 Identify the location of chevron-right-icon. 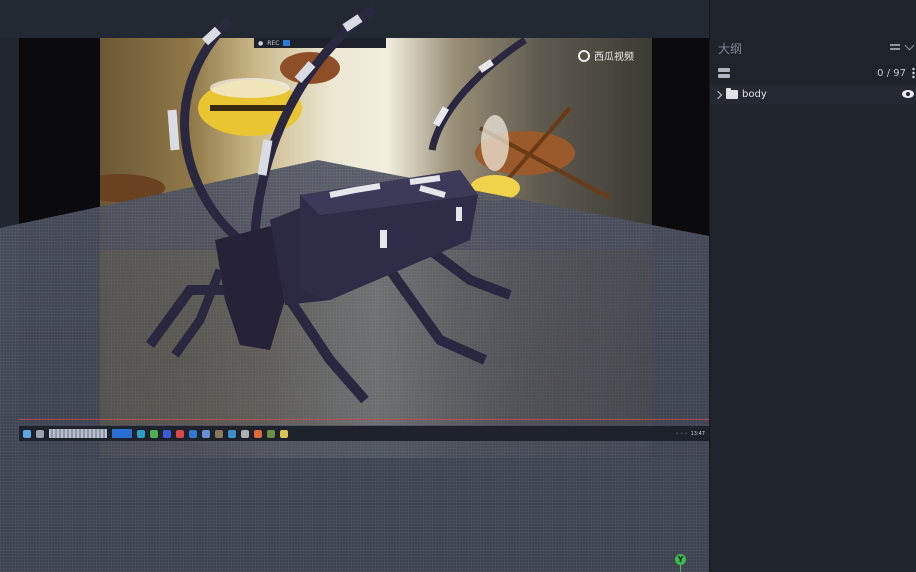
(718, 95).